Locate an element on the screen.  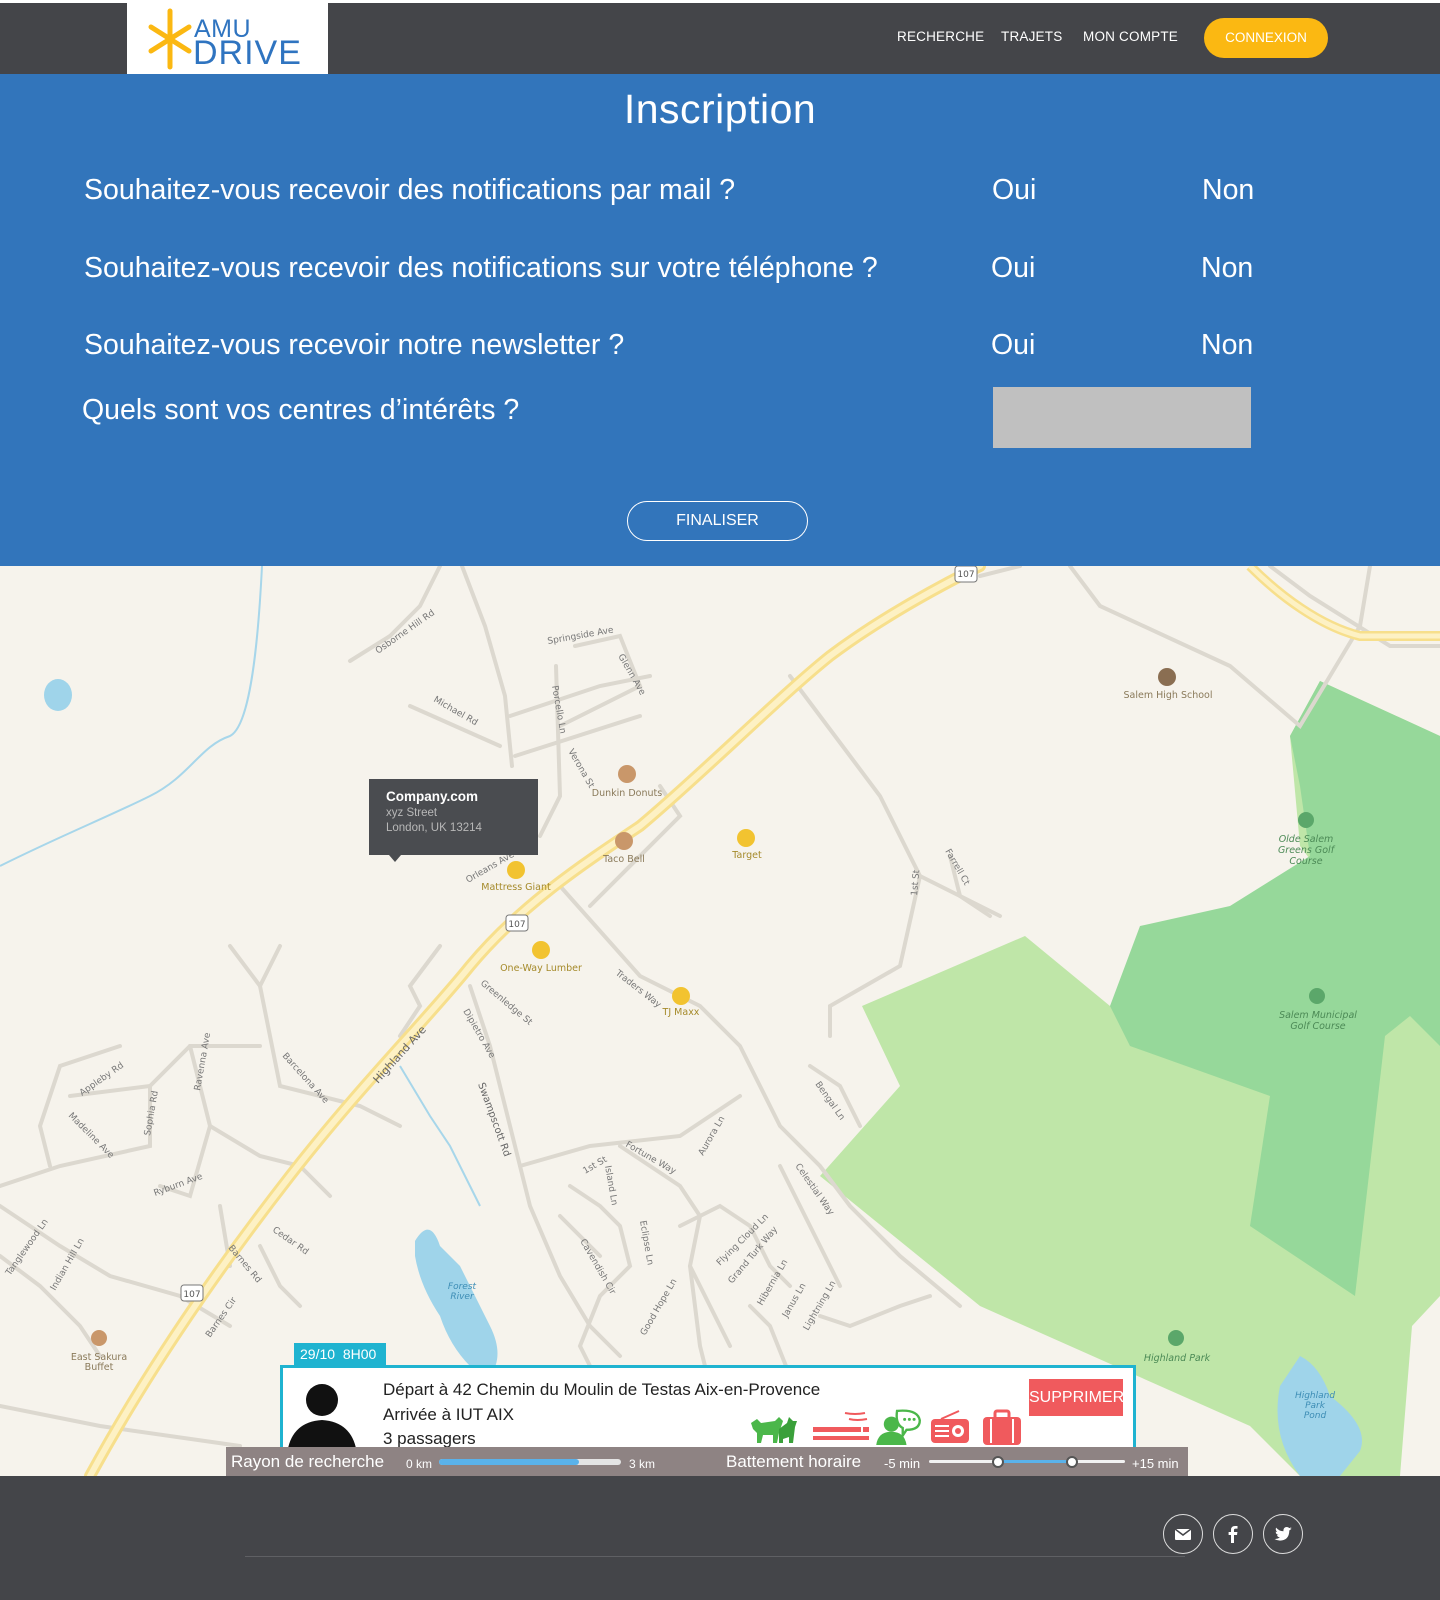
facebook-button is located at coordinates (1233, 1534).